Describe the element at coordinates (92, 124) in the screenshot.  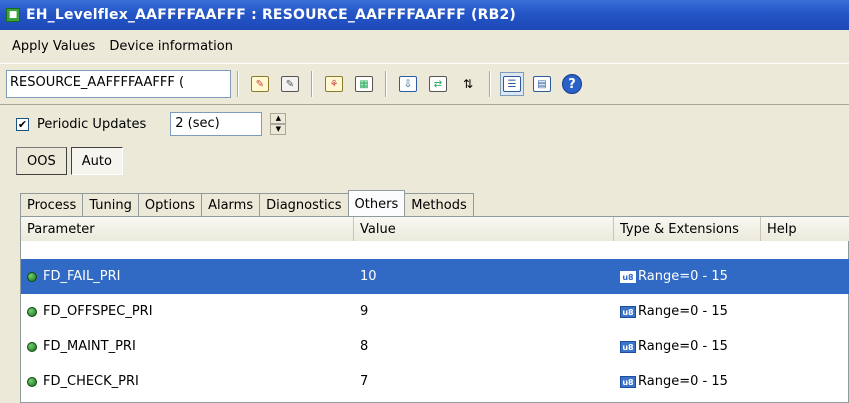
I see `periodic-updates-label: Periodic Updates` at that location.